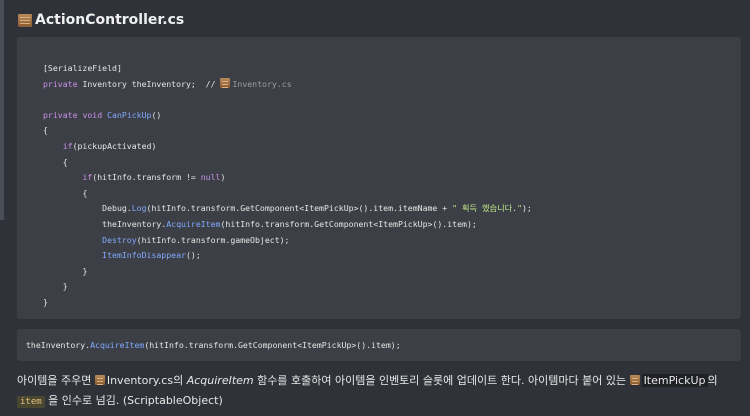 Image resolution: width=750 pixels, height=416 pixels. Describe the element at coordinates (2, 110) in the screenshot. I see `left-edge-bar` at that location.